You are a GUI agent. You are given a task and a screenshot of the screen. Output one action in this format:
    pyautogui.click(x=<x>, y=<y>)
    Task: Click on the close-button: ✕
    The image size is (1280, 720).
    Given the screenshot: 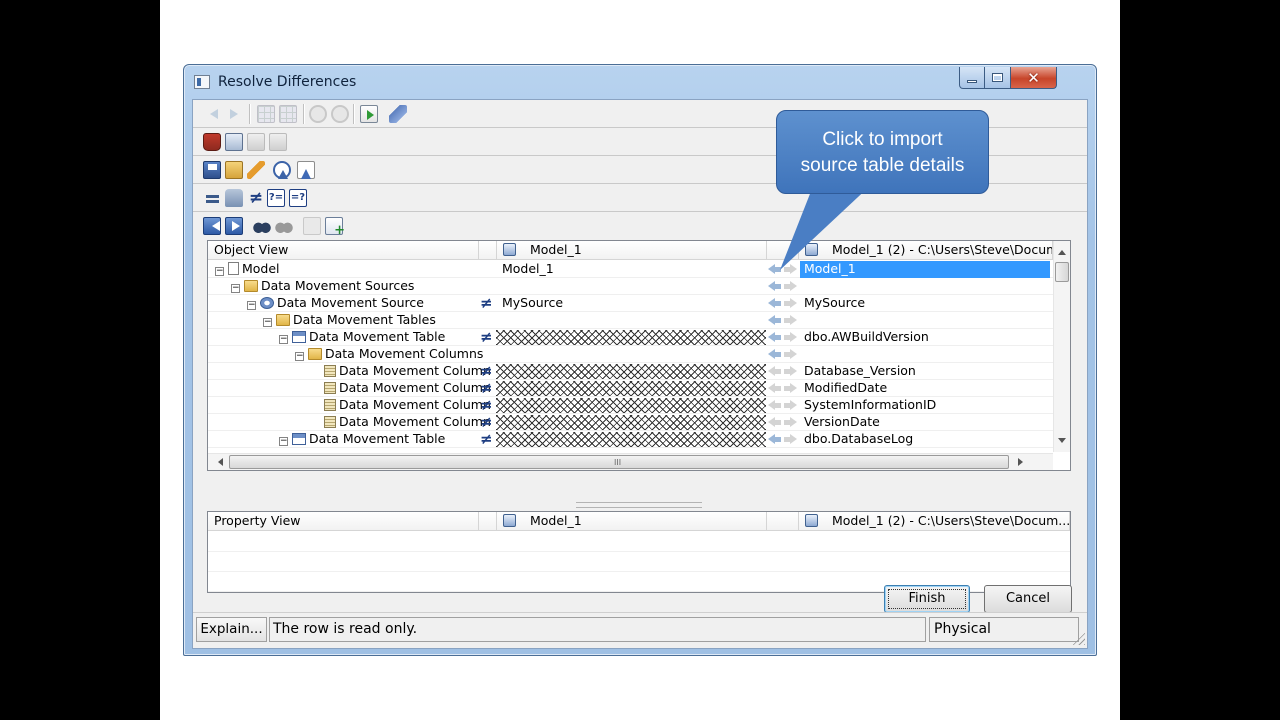 What is the action you would take?
    pyautogui.click(x=1034, y=78)
    